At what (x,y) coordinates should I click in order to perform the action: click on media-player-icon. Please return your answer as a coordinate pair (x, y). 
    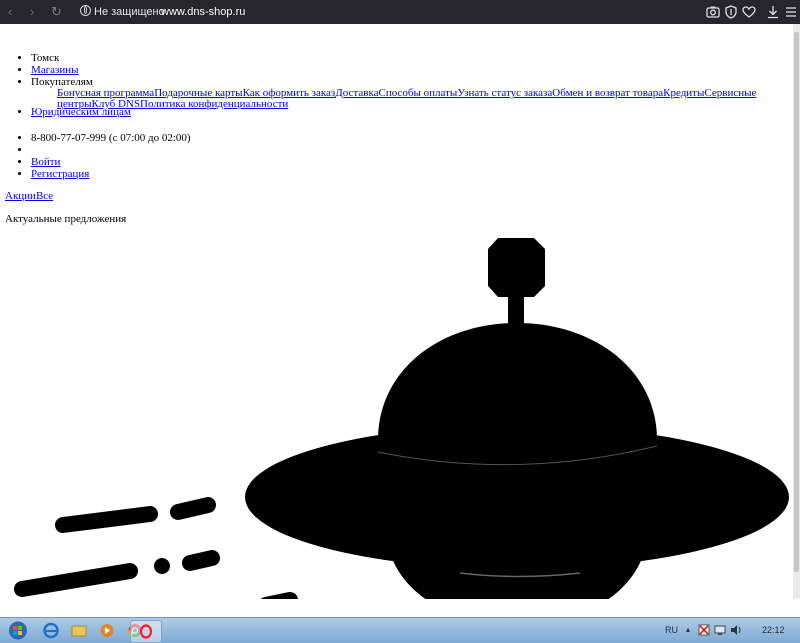
    Looking at the image, I should click on (107, 630).